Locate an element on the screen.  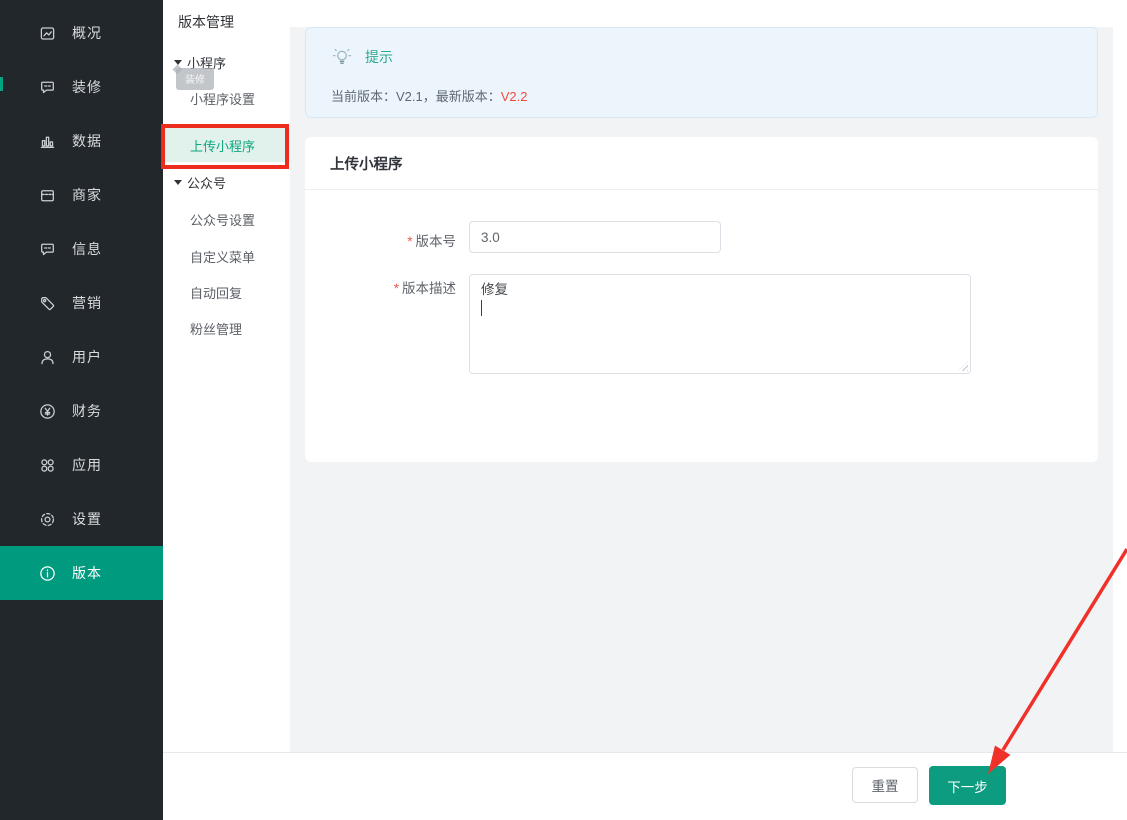
submenu-item-auto-reply: 自动回复 is located at coordinates (226, 292).